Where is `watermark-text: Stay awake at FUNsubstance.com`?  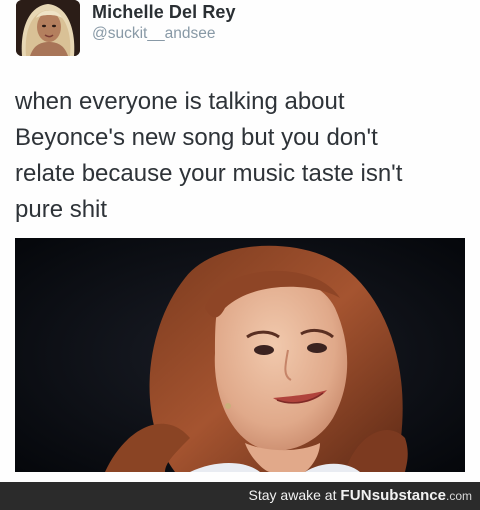
watermark-text: Stay awake at FUNsubstance.com is located at coordinates (360, 495).